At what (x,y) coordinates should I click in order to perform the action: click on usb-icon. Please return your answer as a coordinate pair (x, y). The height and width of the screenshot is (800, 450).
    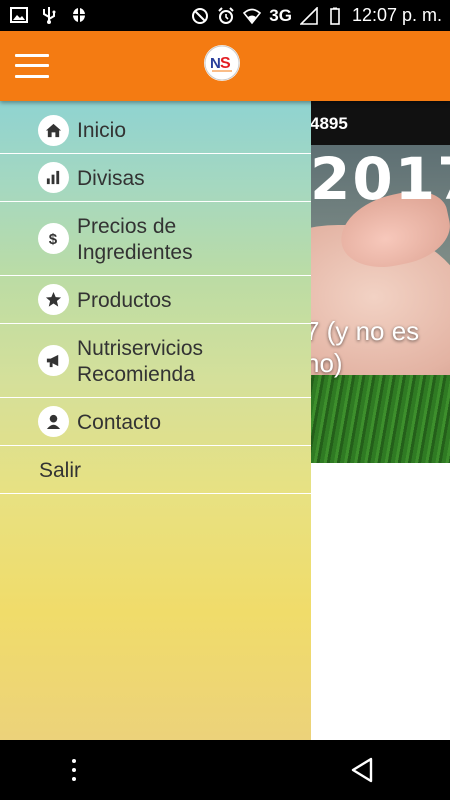
    Looking at the image, I should click on (49, 15).